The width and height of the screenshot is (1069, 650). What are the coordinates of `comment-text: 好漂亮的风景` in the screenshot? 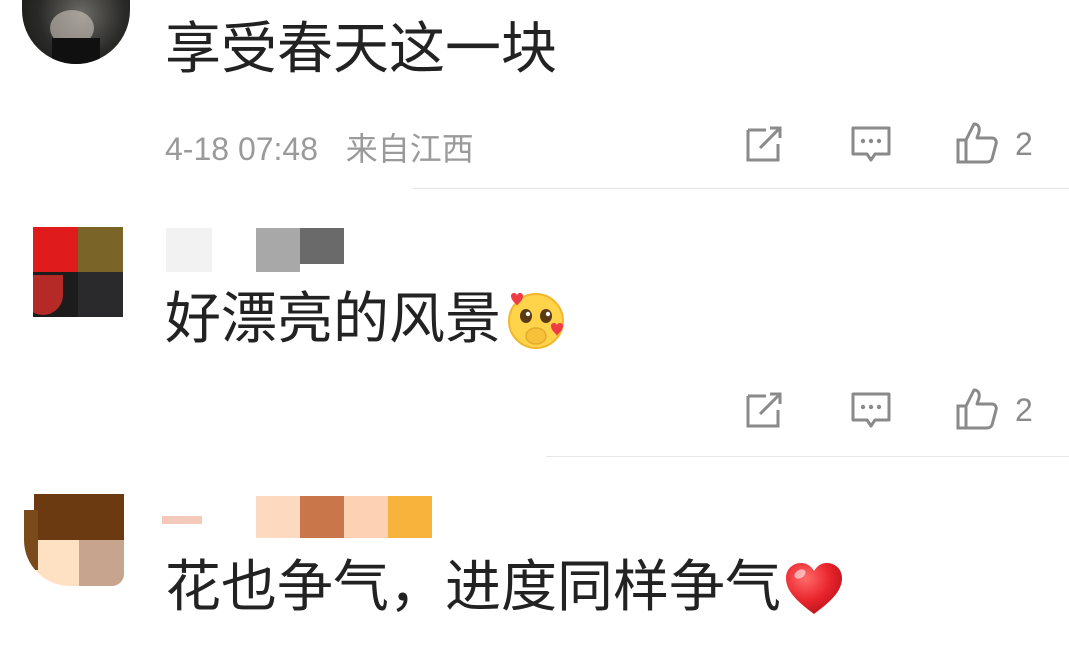 It's located at (367, 320).